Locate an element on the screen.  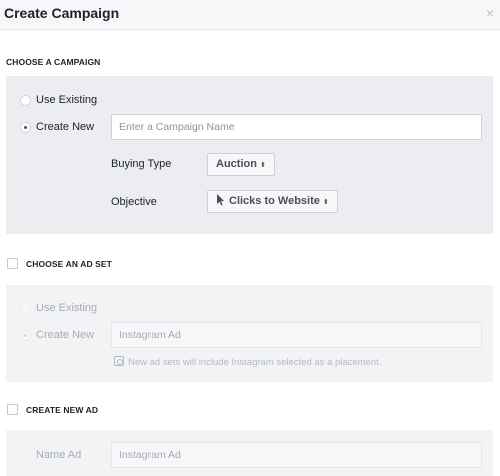
objective-value: Clicks to Website is located at coordinates (274, 201).